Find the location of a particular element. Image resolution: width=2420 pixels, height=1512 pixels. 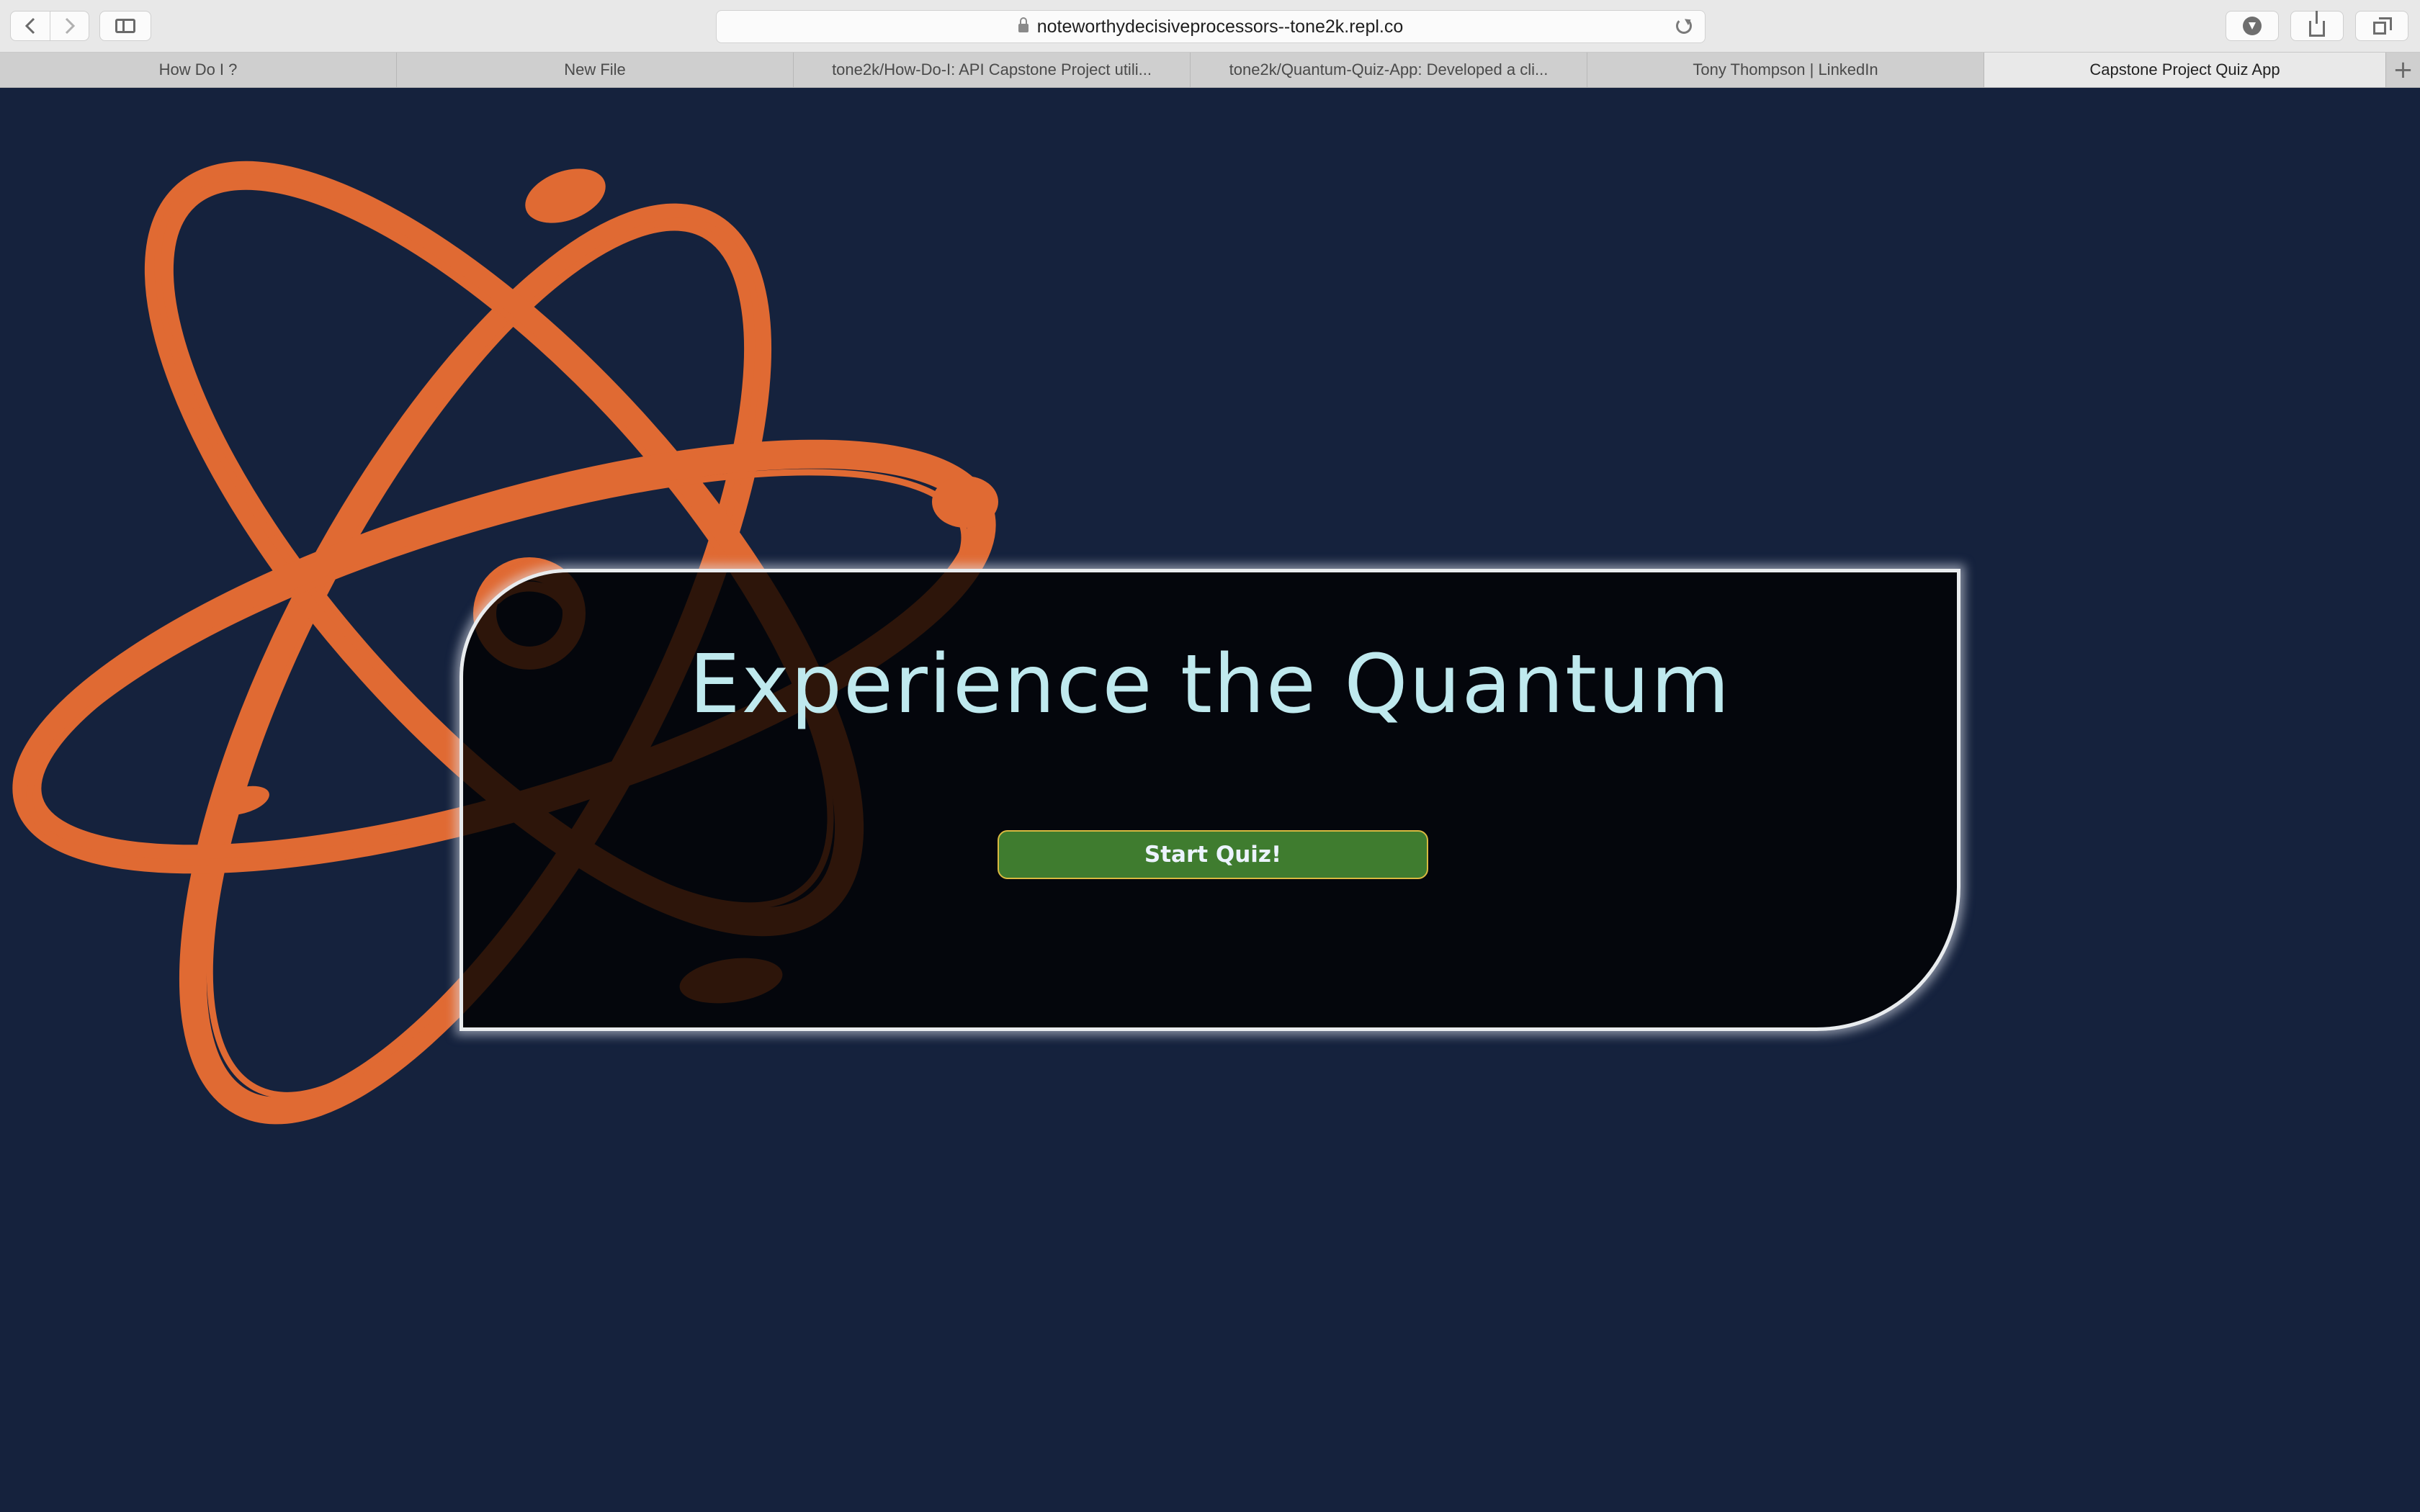

navigation-buttons is located at coordinates (50, 26).